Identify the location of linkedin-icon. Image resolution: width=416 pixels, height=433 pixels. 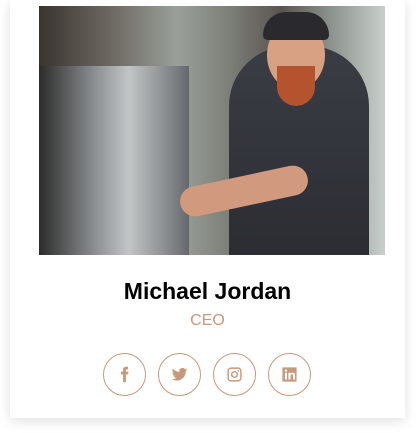
(289, 374).